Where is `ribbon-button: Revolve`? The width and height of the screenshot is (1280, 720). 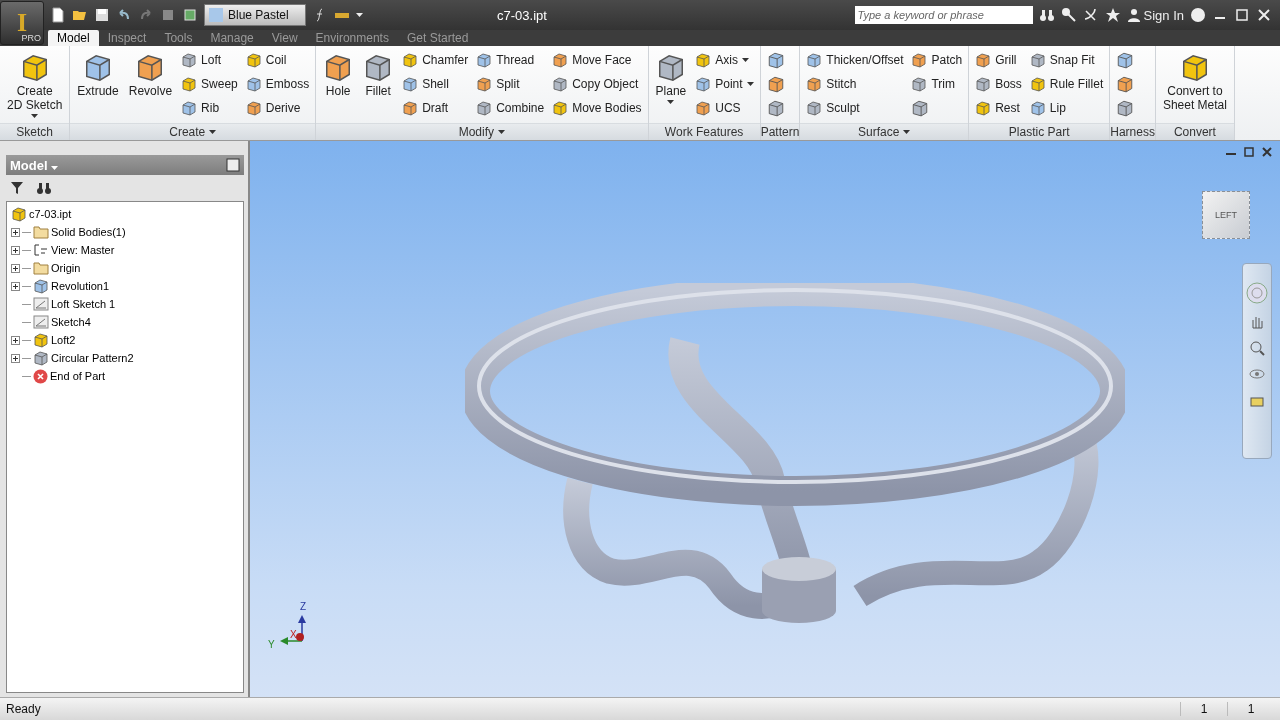 ribbon-button: Revolve is located at coordinates (150, 86).